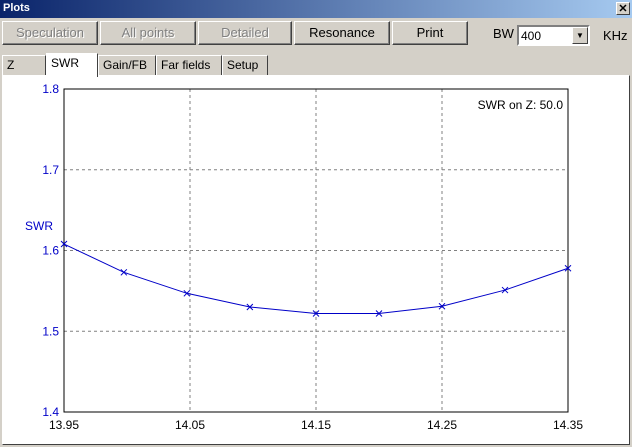 This screenshot has height=447, width=632. I want to click on tab-z: Z, so click(24, 65).